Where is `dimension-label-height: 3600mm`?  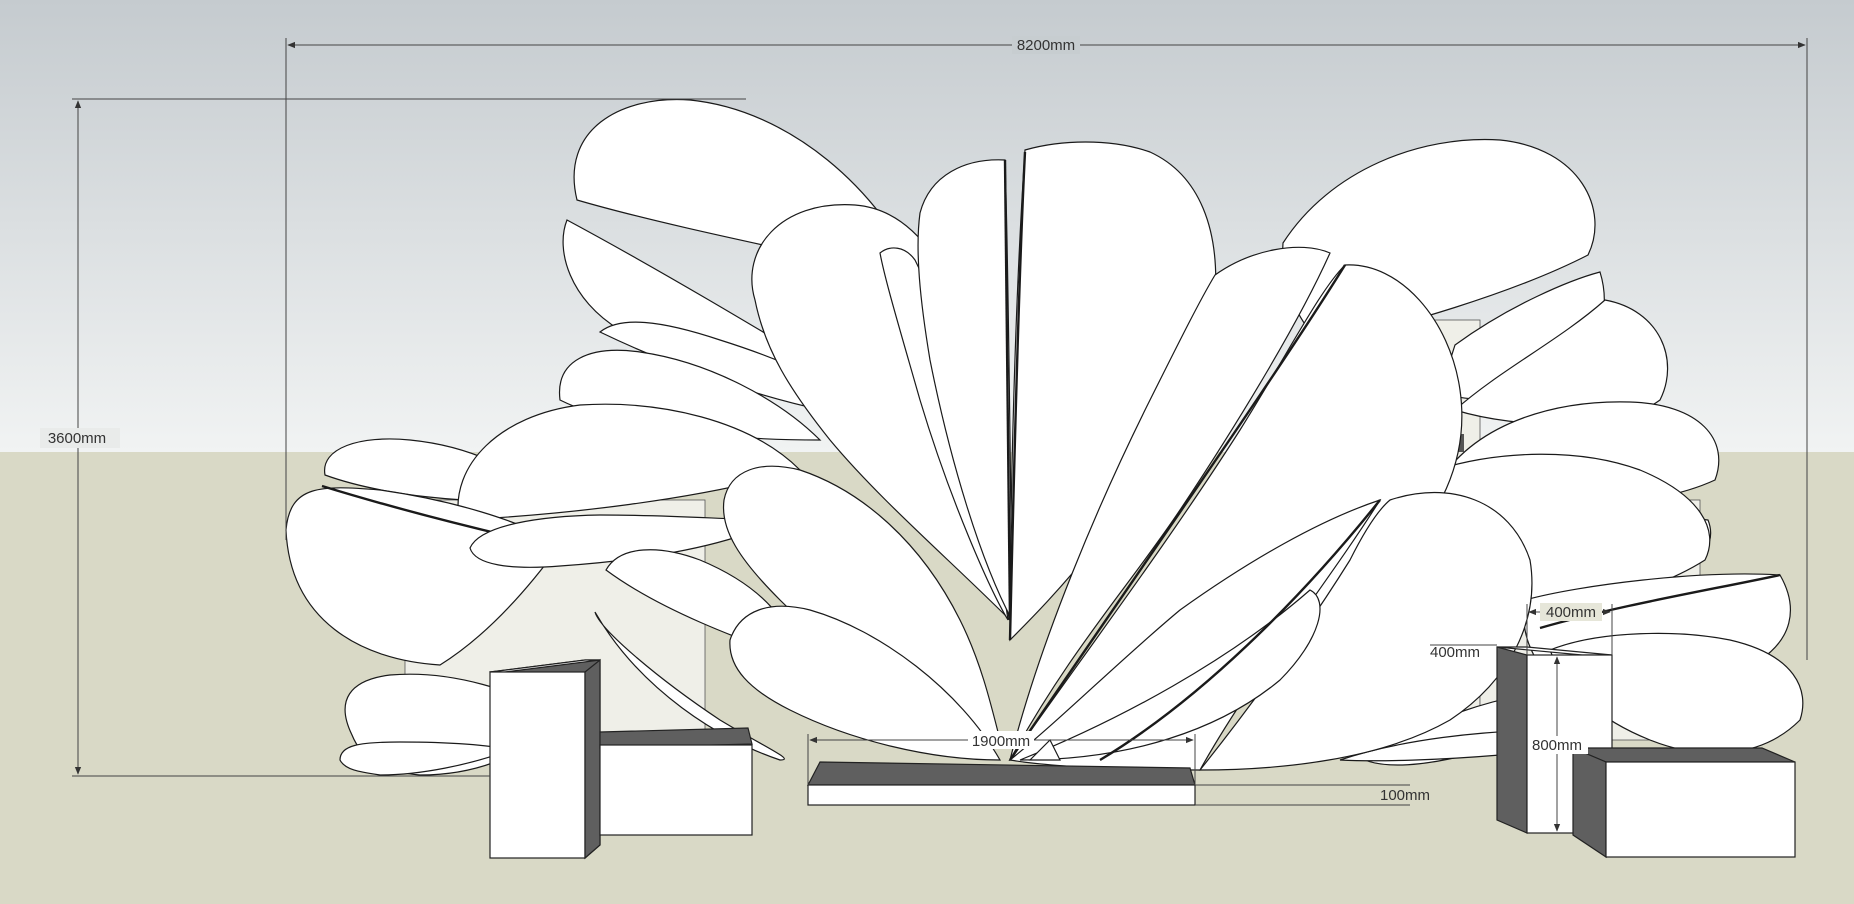
dimension-label-height: 3600mm is located at coordinates (77, 438).